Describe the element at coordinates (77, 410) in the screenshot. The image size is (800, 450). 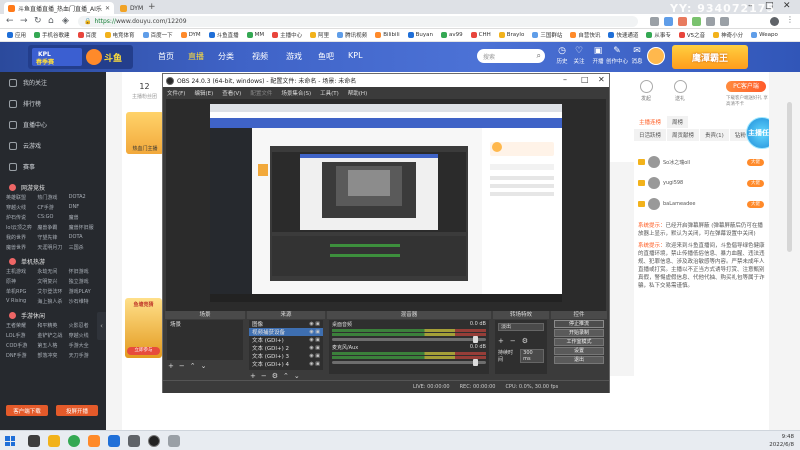
I see `cast-live-button: 投屏开播` at that location.